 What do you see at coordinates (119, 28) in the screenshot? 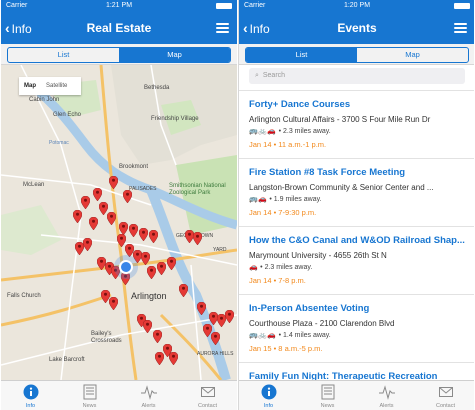
I see `navigation-bar: ‹ Info Real Estate` at bounding box center [119, 28].